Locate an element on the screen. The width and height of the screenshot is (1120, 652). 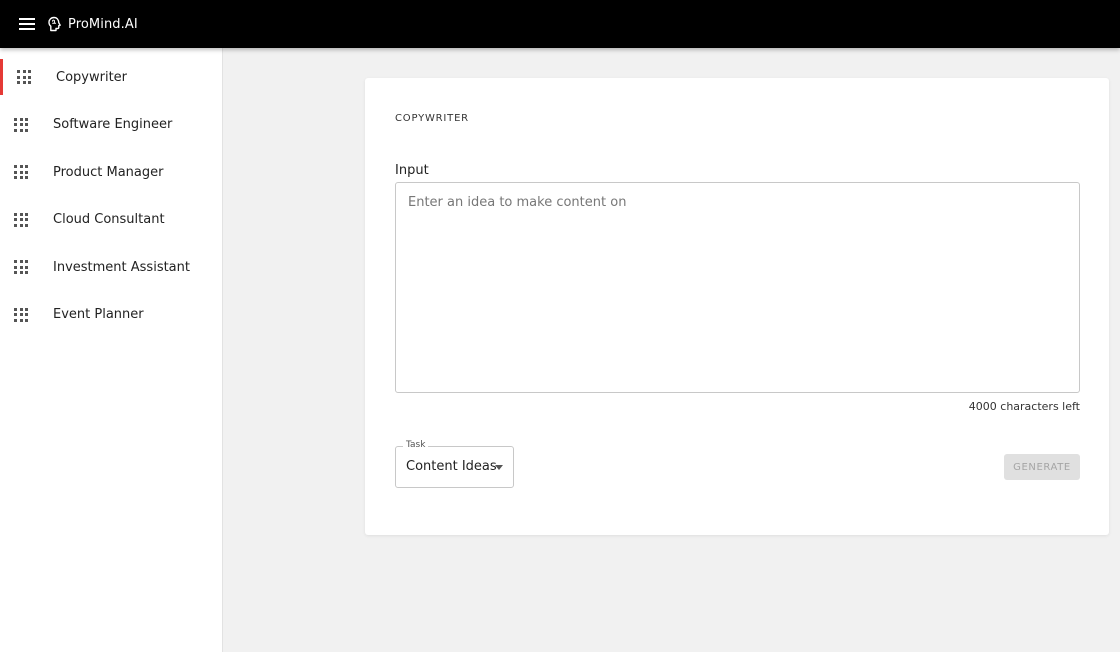
task-select-label: Task is located at coordinates (416, 445).